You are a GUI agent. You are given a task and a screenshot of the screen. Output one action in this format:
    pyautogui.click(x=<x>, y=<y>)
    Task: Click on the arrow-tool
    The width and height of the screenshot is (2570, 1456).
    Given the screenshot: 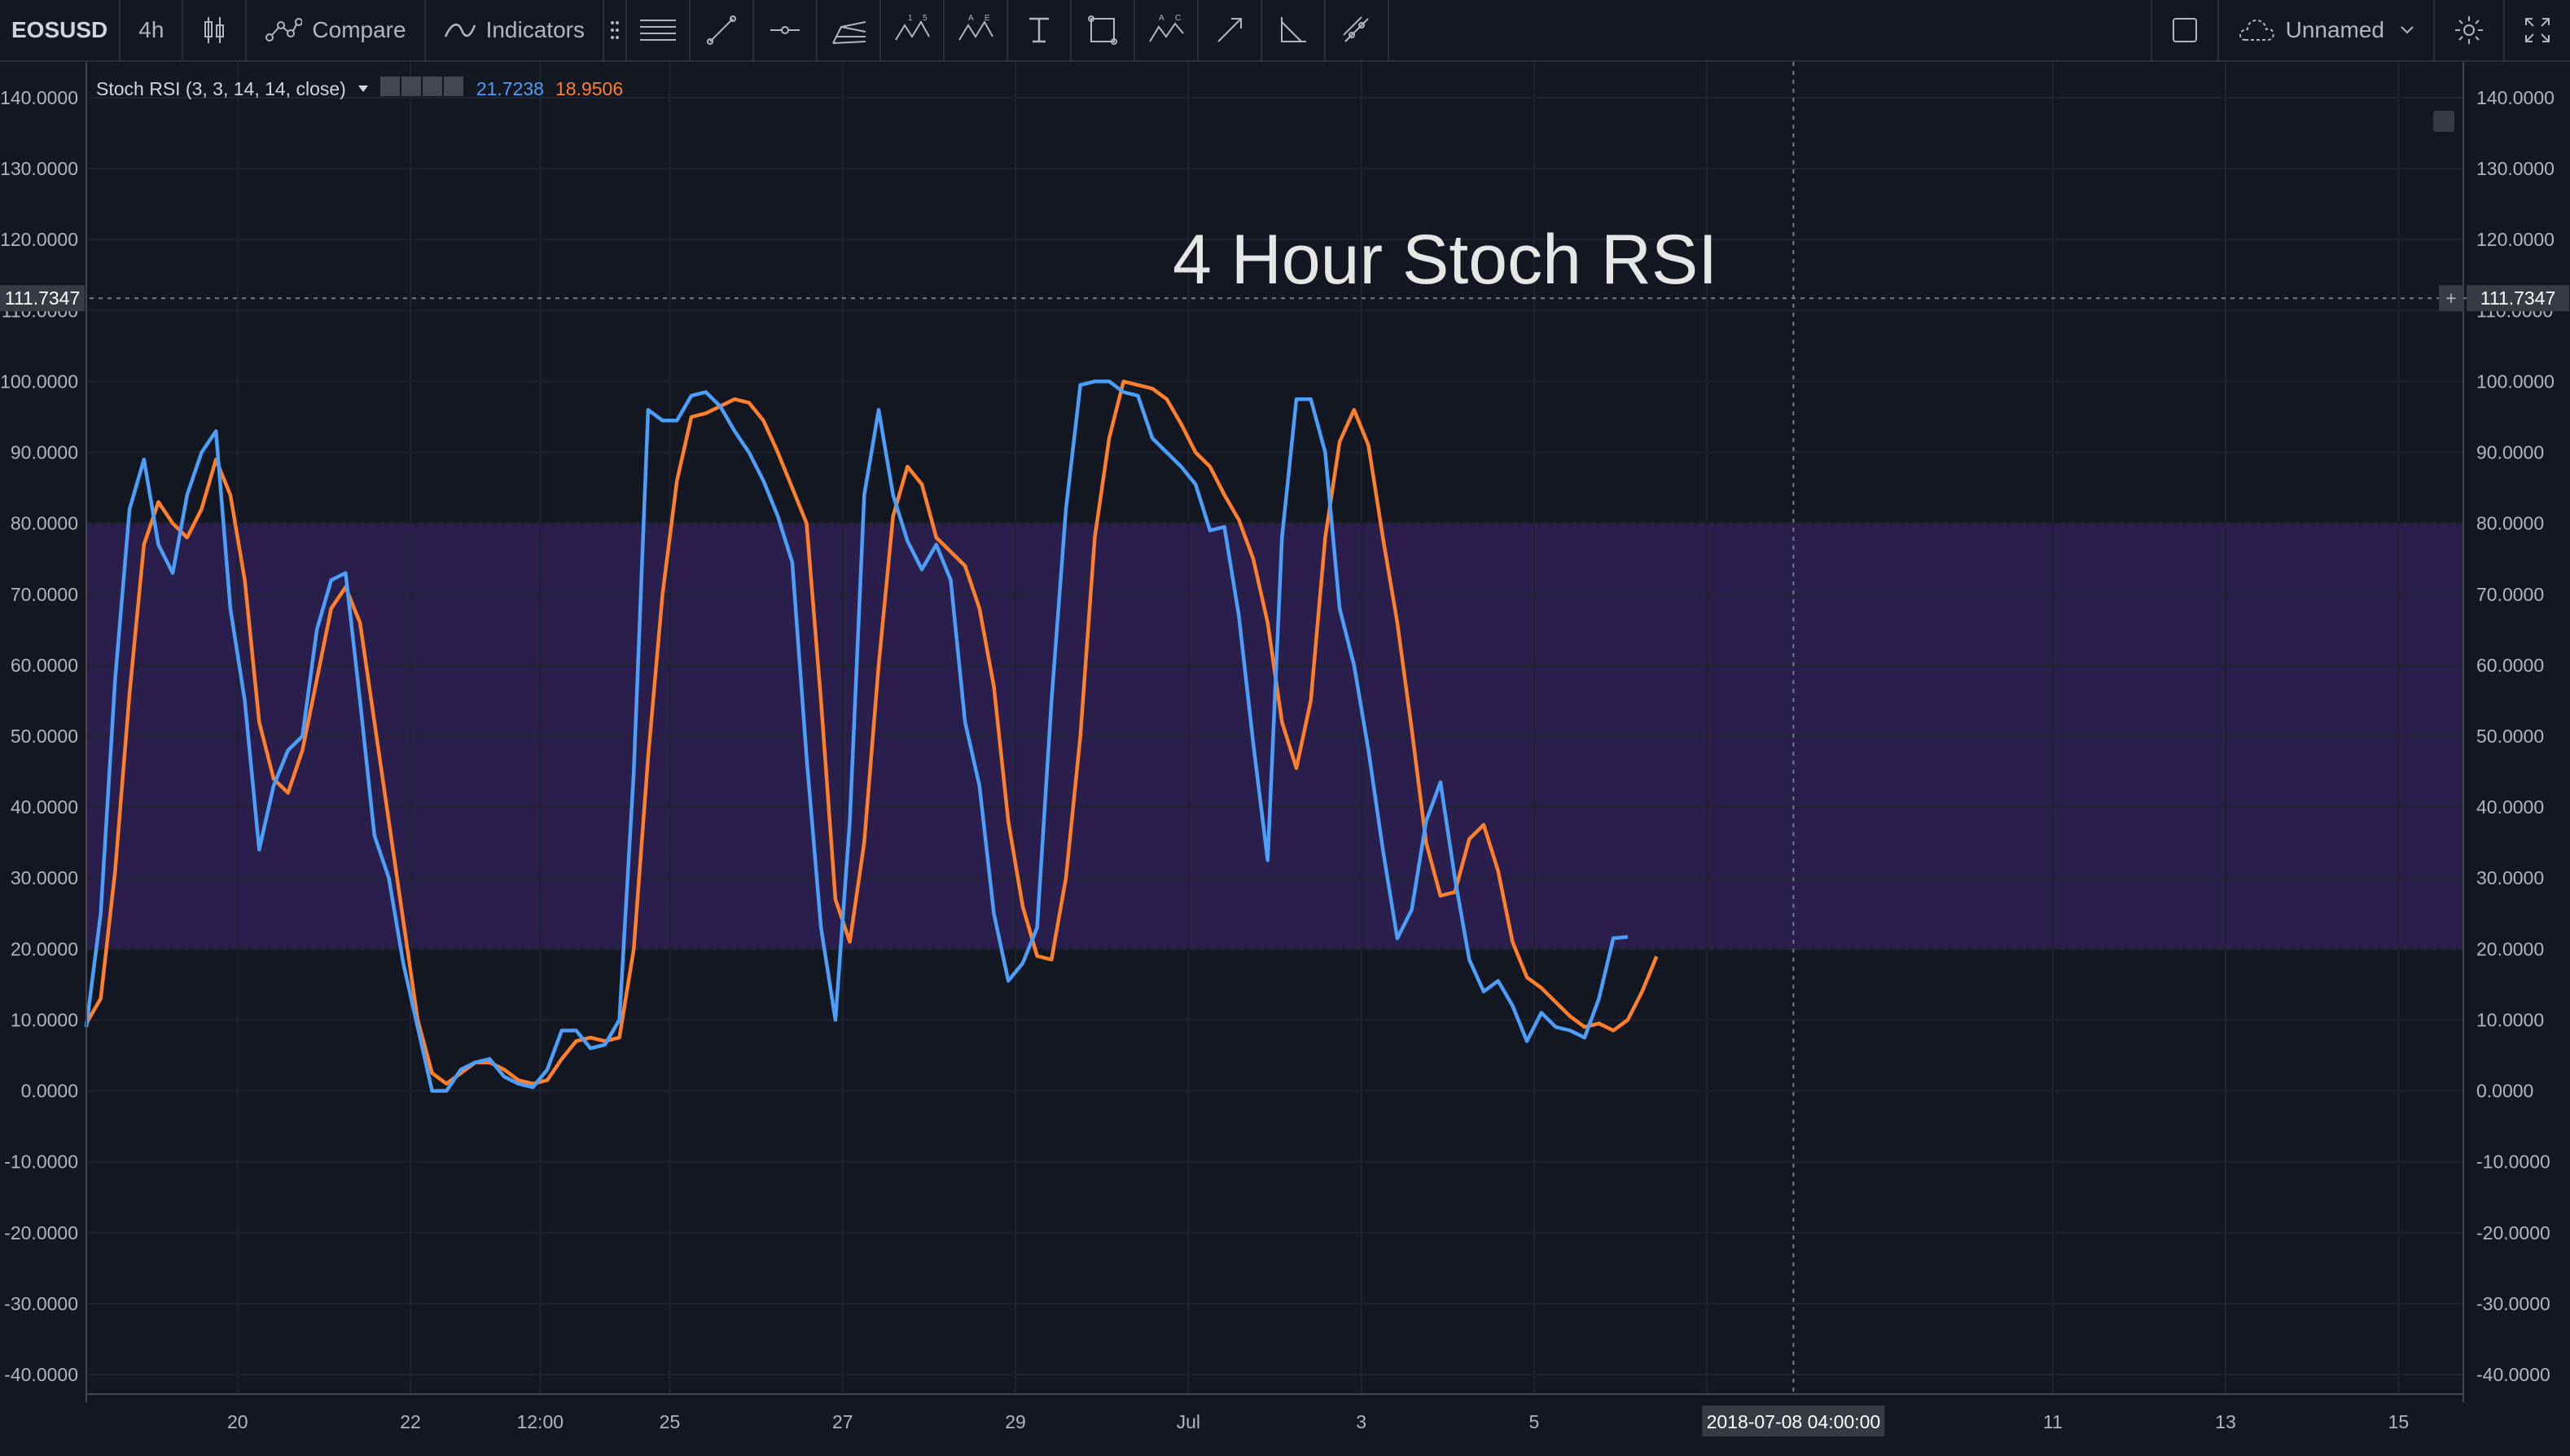 What is the action you would take?
    pyautogui.click(x=1230, y=30)
    